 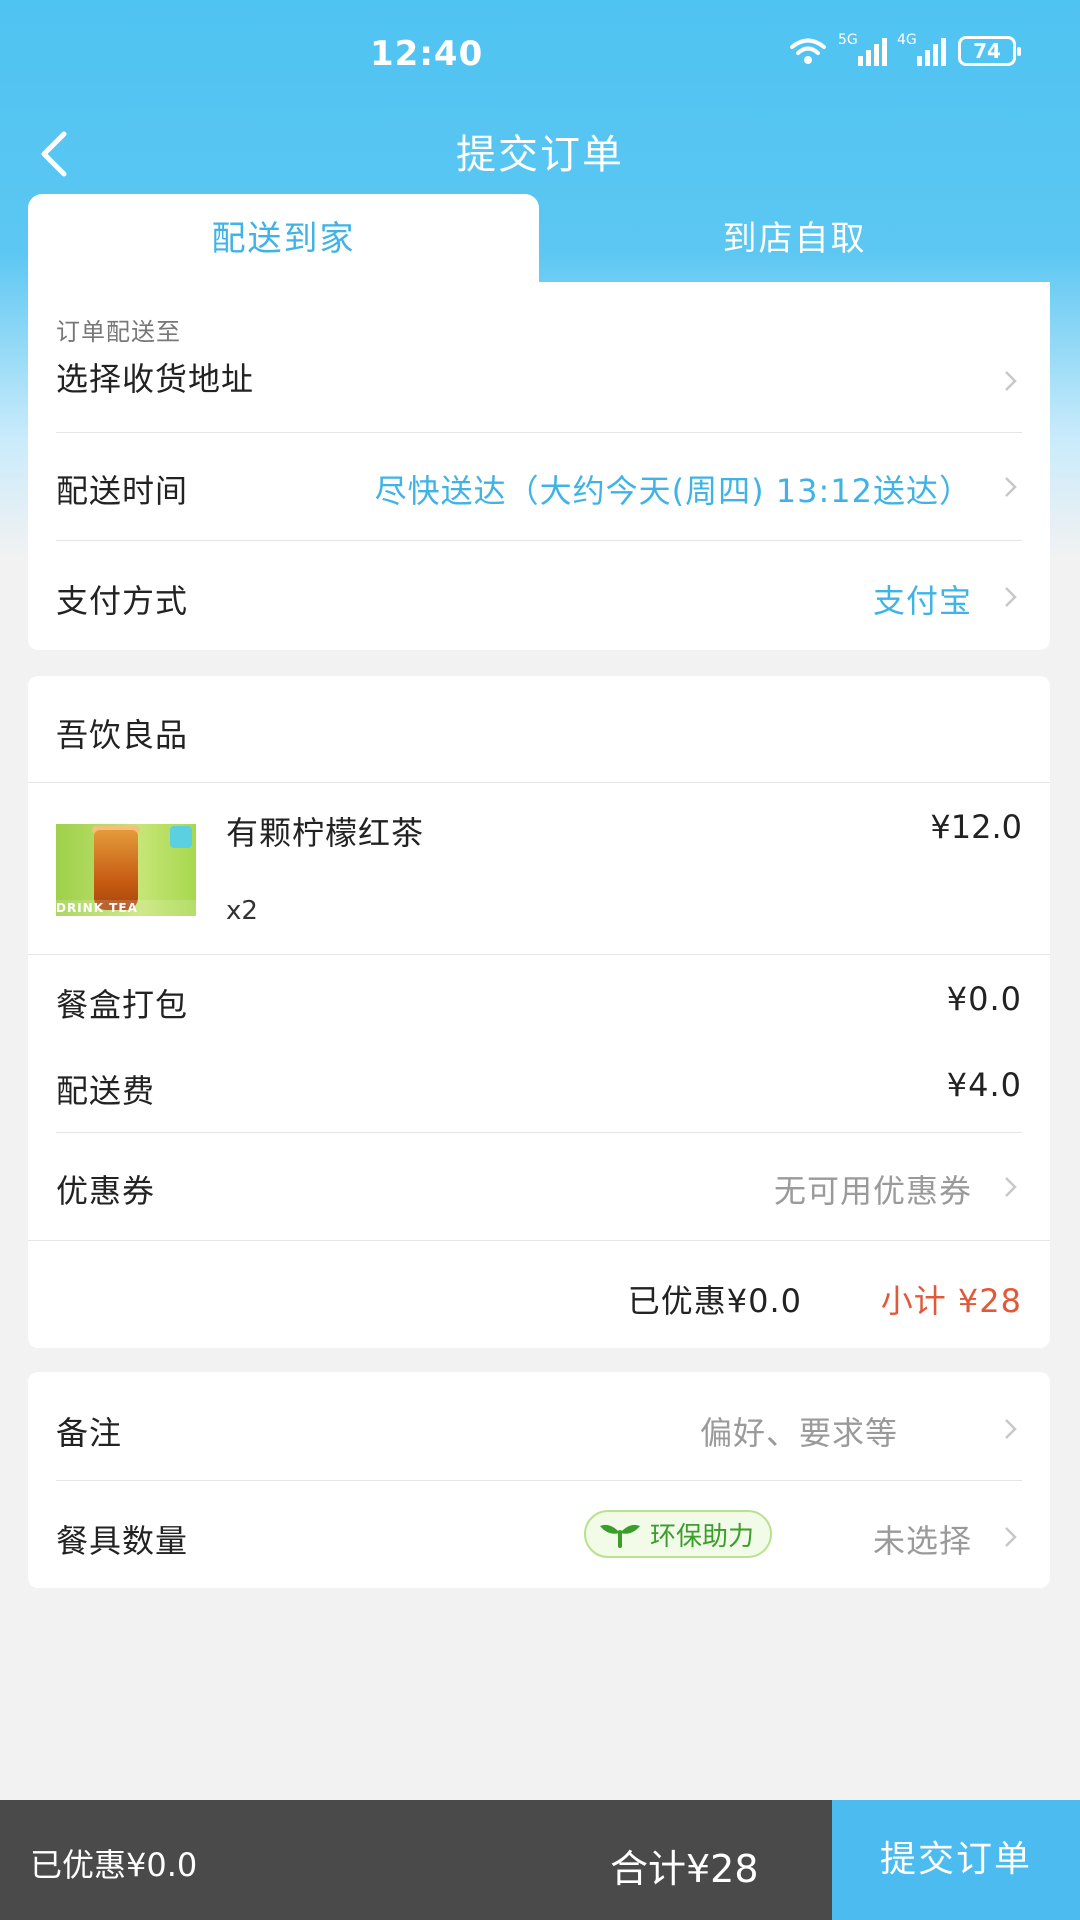 I want to click on eco-badge-label: 环保助力, so click(x=701, y=1536).